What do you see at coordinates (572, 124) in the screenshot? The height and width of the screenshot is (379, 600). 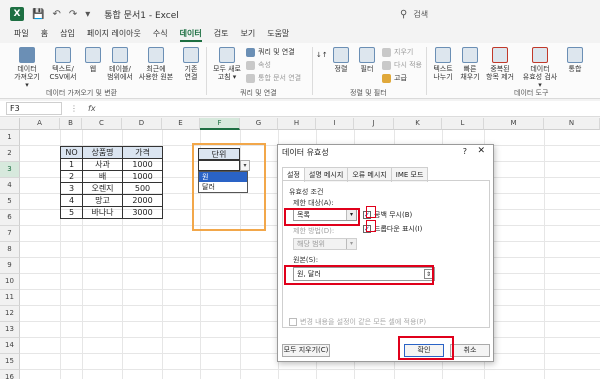 I see `column-header: N` at bounding box center [572, 124].